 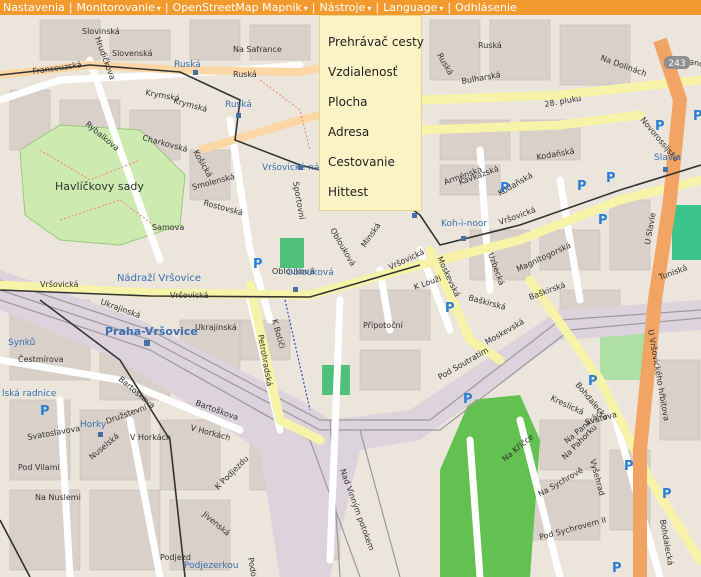 I want to click on stop-label: Koh-i-noor, so click(x=464, y=224).